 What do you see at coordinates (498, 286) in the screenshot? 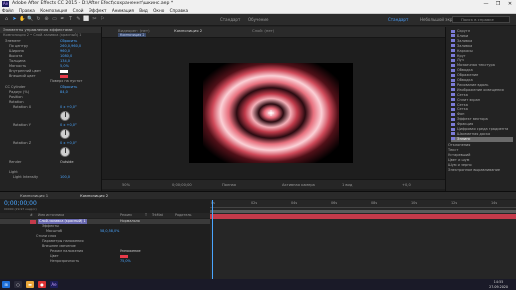
I see `clock-date: 27.09.2020` at bounding box center [498, 286].